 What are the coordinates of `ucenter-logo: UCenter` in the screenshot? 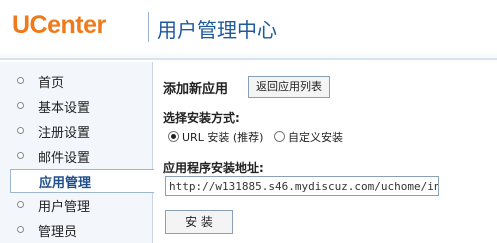 It's located at (59, 25).